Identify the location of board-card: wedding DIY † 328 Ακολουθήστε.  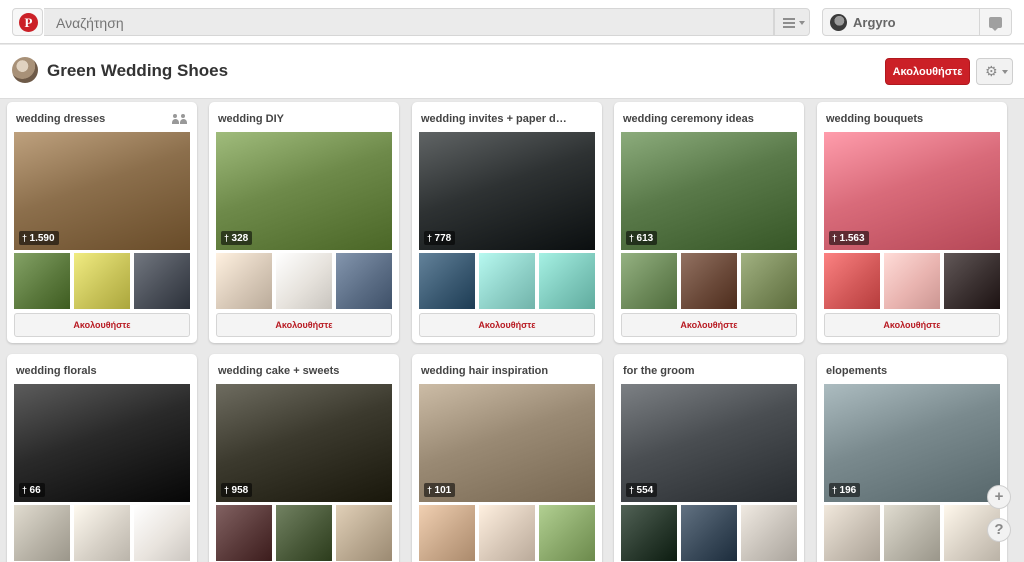
(304, 222).